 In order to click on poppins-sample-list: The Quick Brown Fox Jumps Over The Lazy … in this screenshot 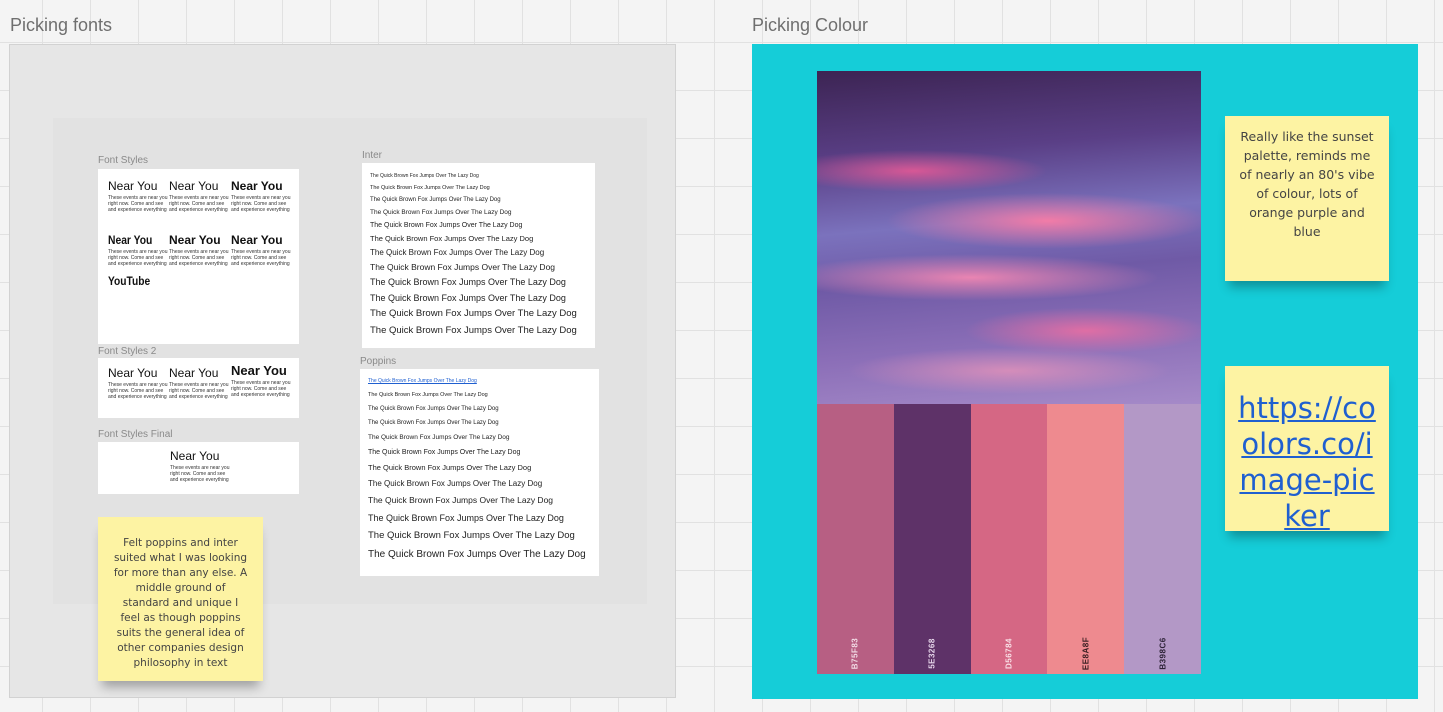, I will do `click(477, 469)`.